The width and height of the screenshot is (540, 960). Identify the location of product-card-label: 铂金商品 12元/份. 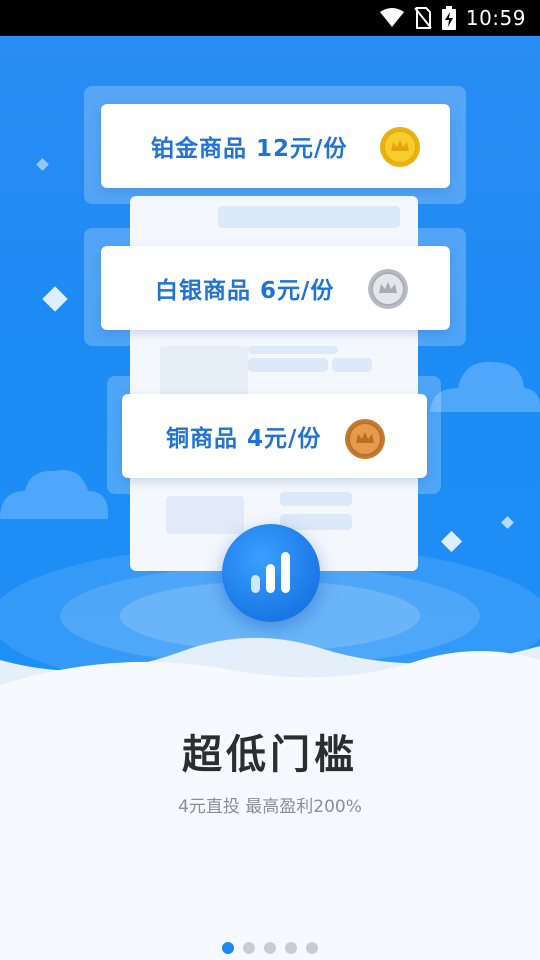
(249, 149).